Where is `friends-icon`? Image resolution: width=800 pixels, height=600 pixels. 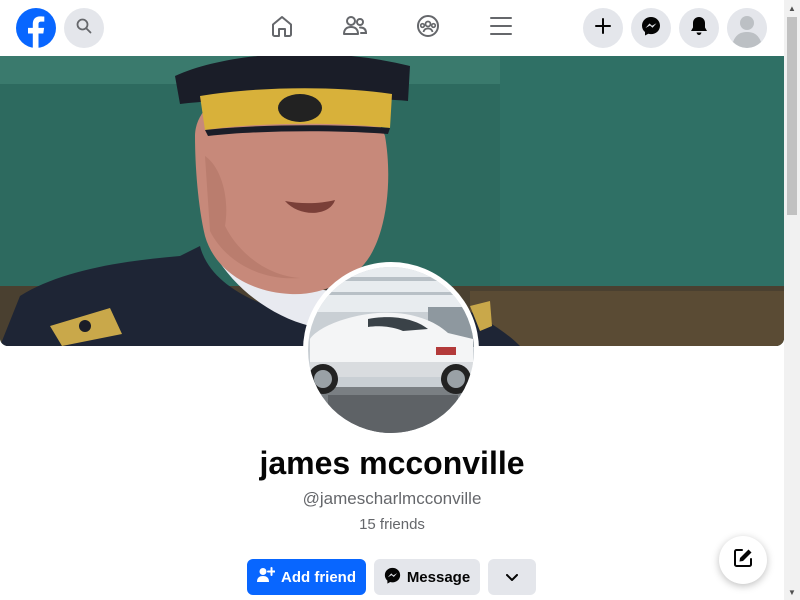
friends-icon is located at coordinates (355, 28).